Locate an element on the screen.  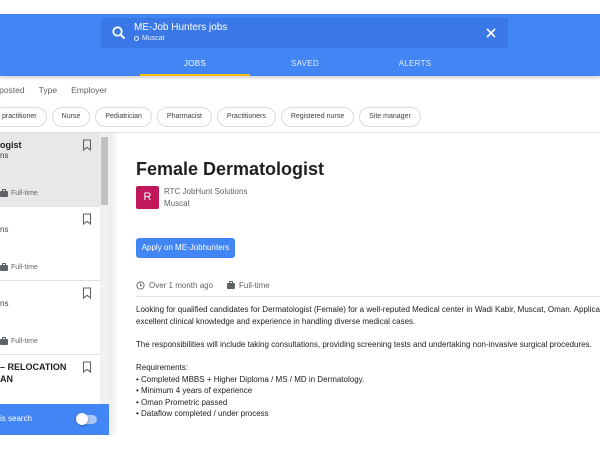
company-location: Muscat is located at coordinates (177, 203).